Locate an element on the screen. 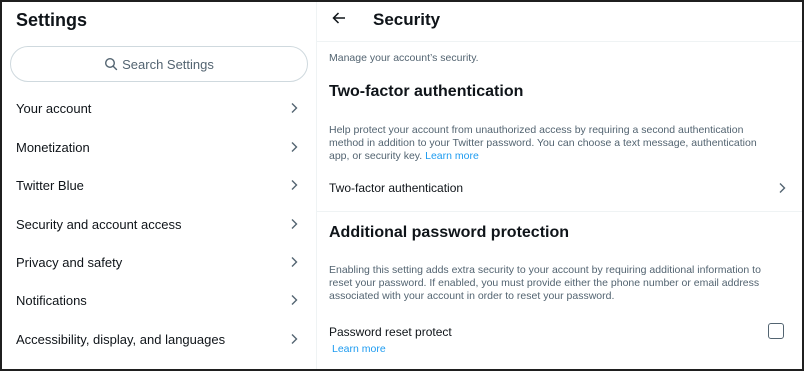  search-input: Search Settings is located at coordinates (159, 64).